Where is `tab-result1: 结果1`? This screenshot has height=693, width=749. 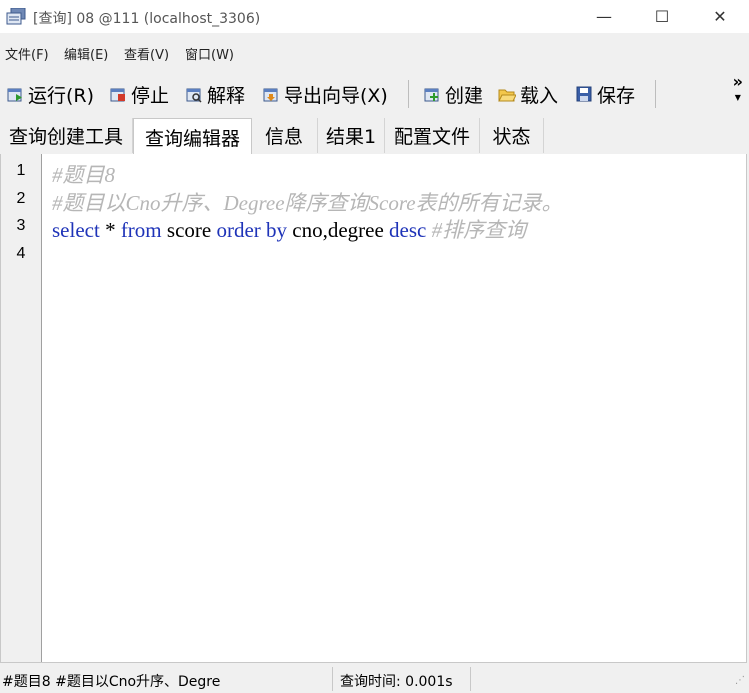
tab-result1: 结果1 is located at coordinates (351, 135).